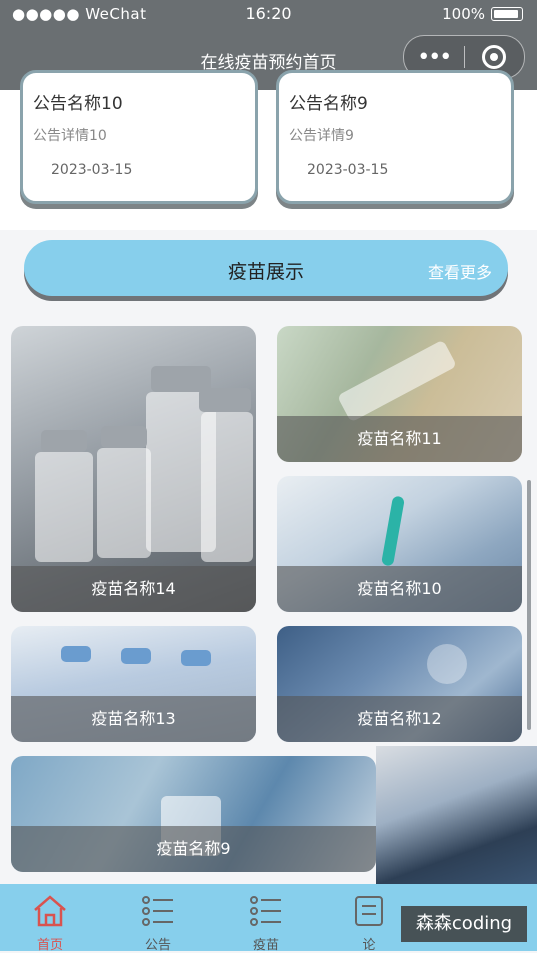  What do you see at coordinates (49, 945) in the screenshot?
I see `tab-label: 首页` at bounding box center [49, 945].